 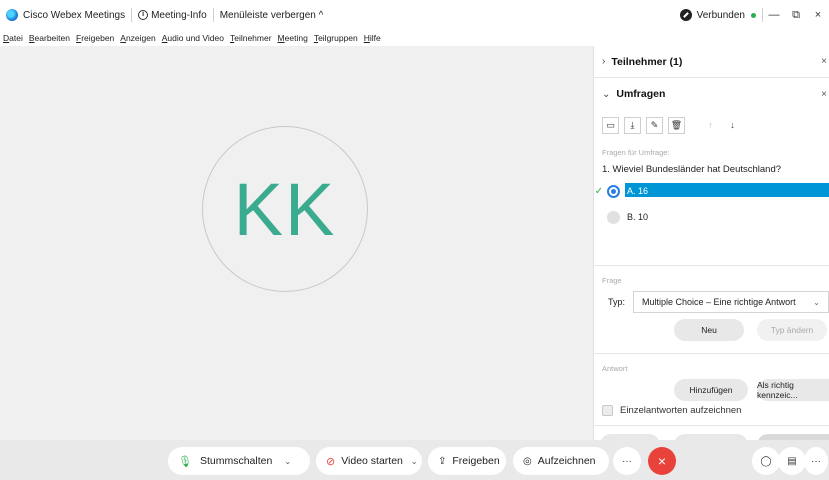 What do you see at coordinates (372, 38) in the screenshot?
I see `menu-hilfe: Hilfe` at bounding box center [372, 38].